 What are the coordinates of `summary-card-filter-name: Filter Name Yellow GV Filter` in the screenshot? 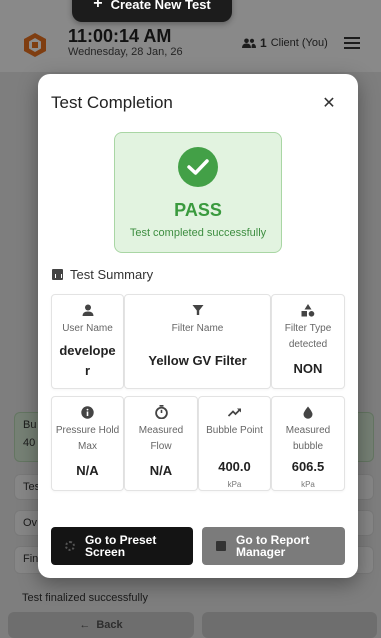 It's located at (197, 341).